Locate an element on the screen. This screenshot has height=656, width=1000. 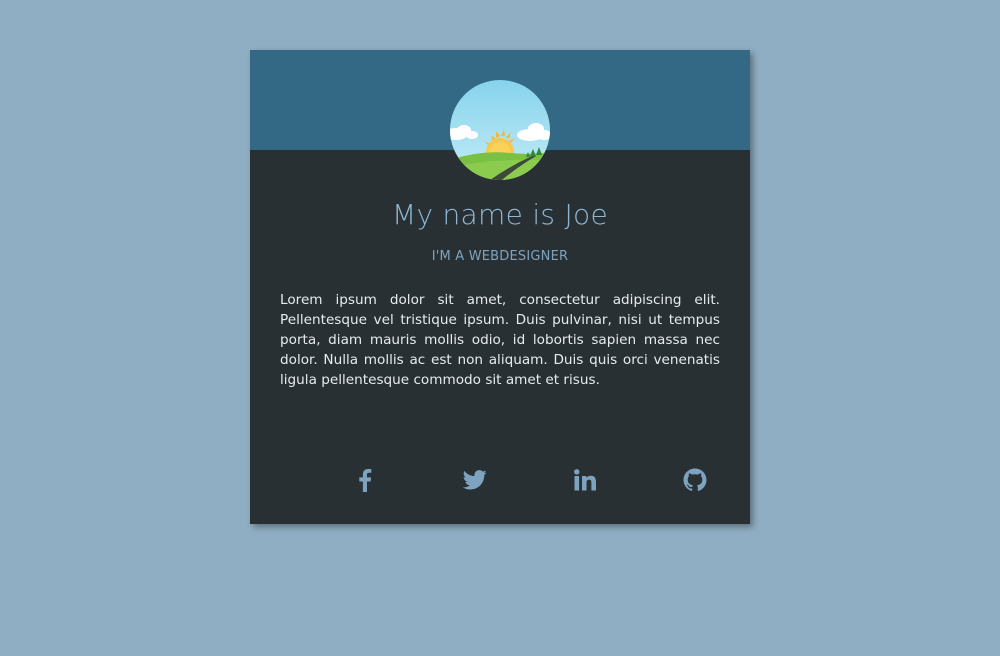
twitter-icon is located at coordinates (475, 480).